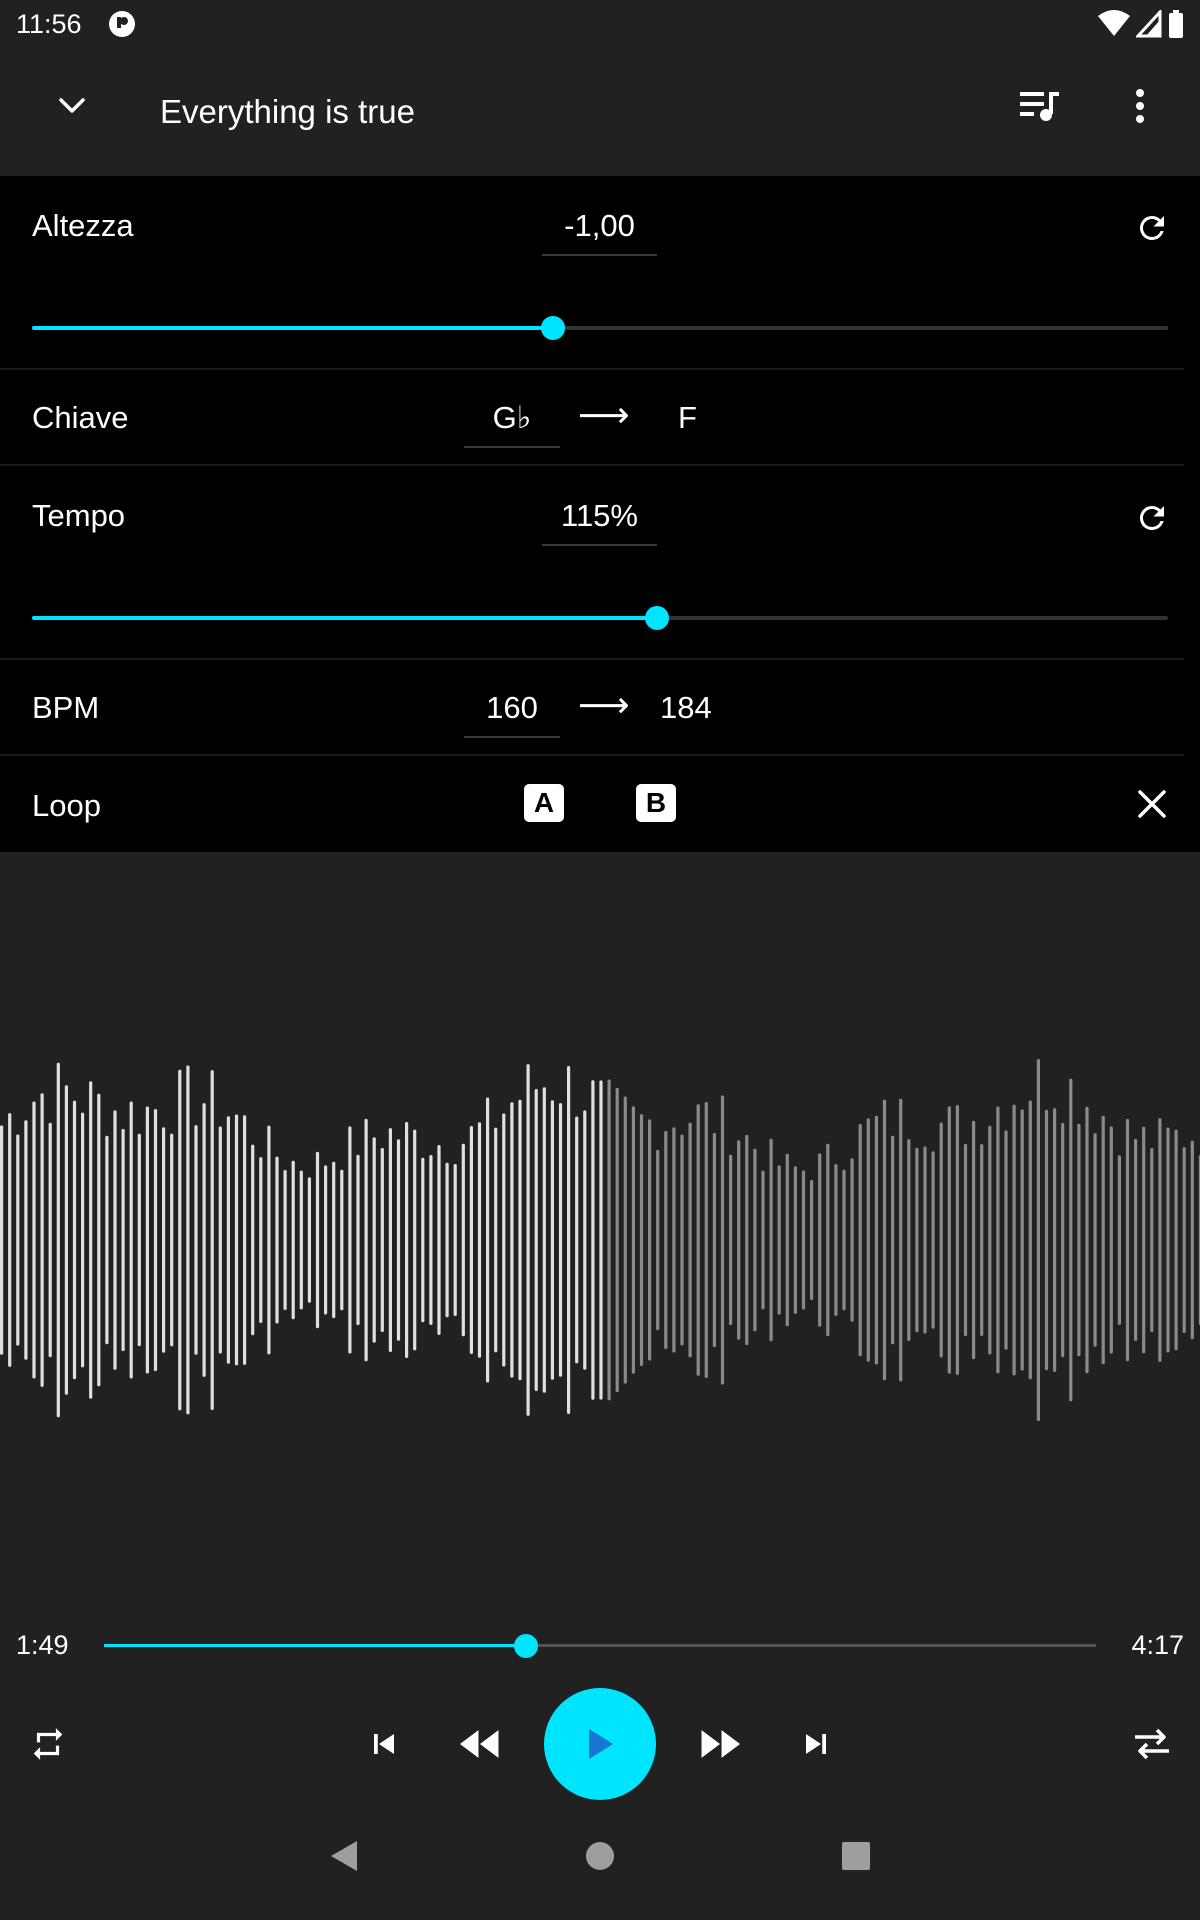 This screenshot has width=1200, height=1920. I want to click on rewind-button, so click(480, 1744).